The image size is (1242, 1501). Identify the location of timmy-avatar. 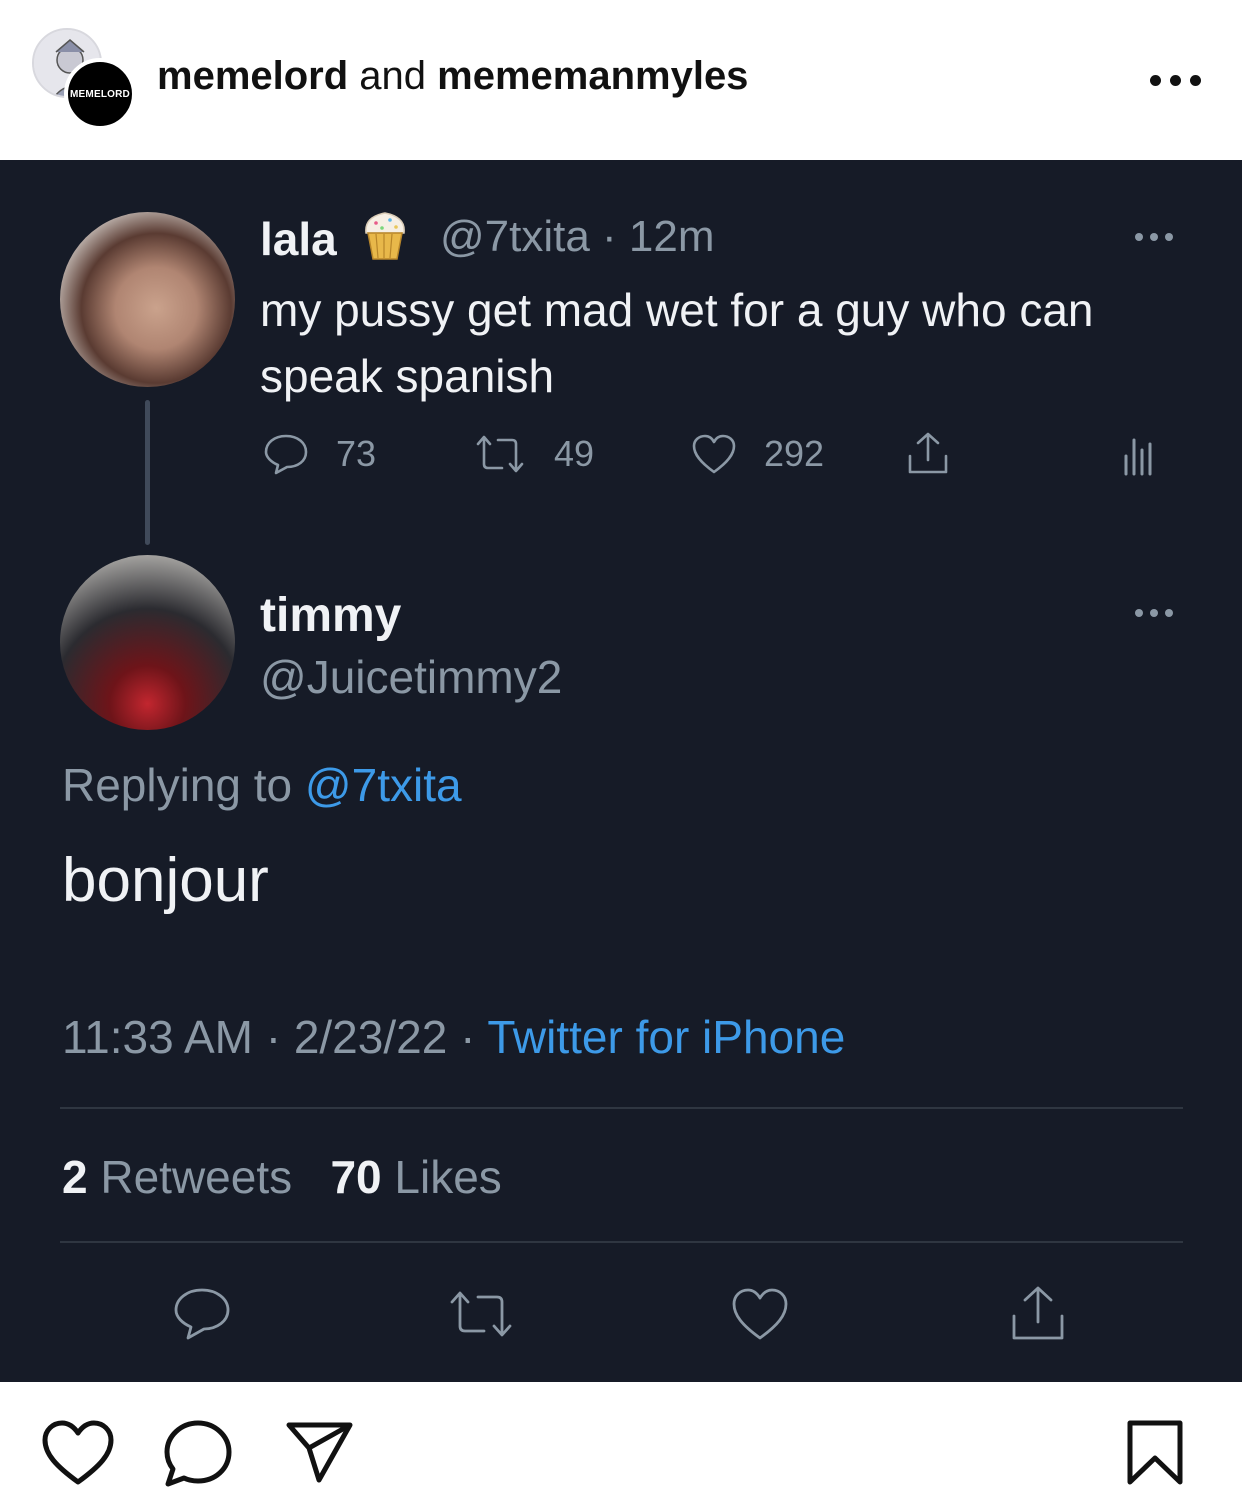
(147, 642).